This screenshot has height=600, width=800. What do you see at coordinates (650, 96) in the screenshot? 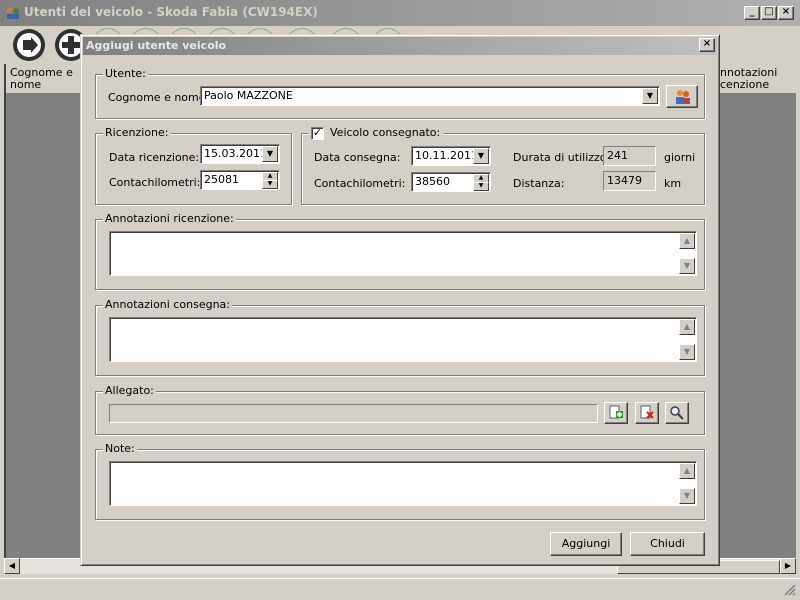
I see `name-dropdown-button: ▼` at bounding box center [650, 96].